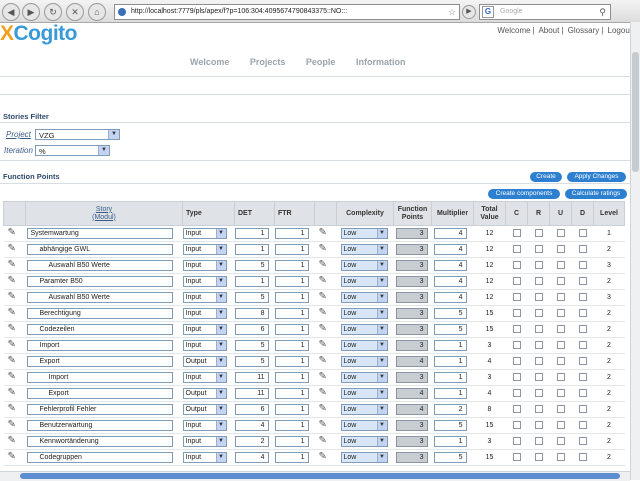 Image resolution: width=640 pixels, height=481 pixels. What do you see at coordinates (584, 30) in the screenshot?
I see `link-glossary: Glossary` at bounding box center [584, 30].